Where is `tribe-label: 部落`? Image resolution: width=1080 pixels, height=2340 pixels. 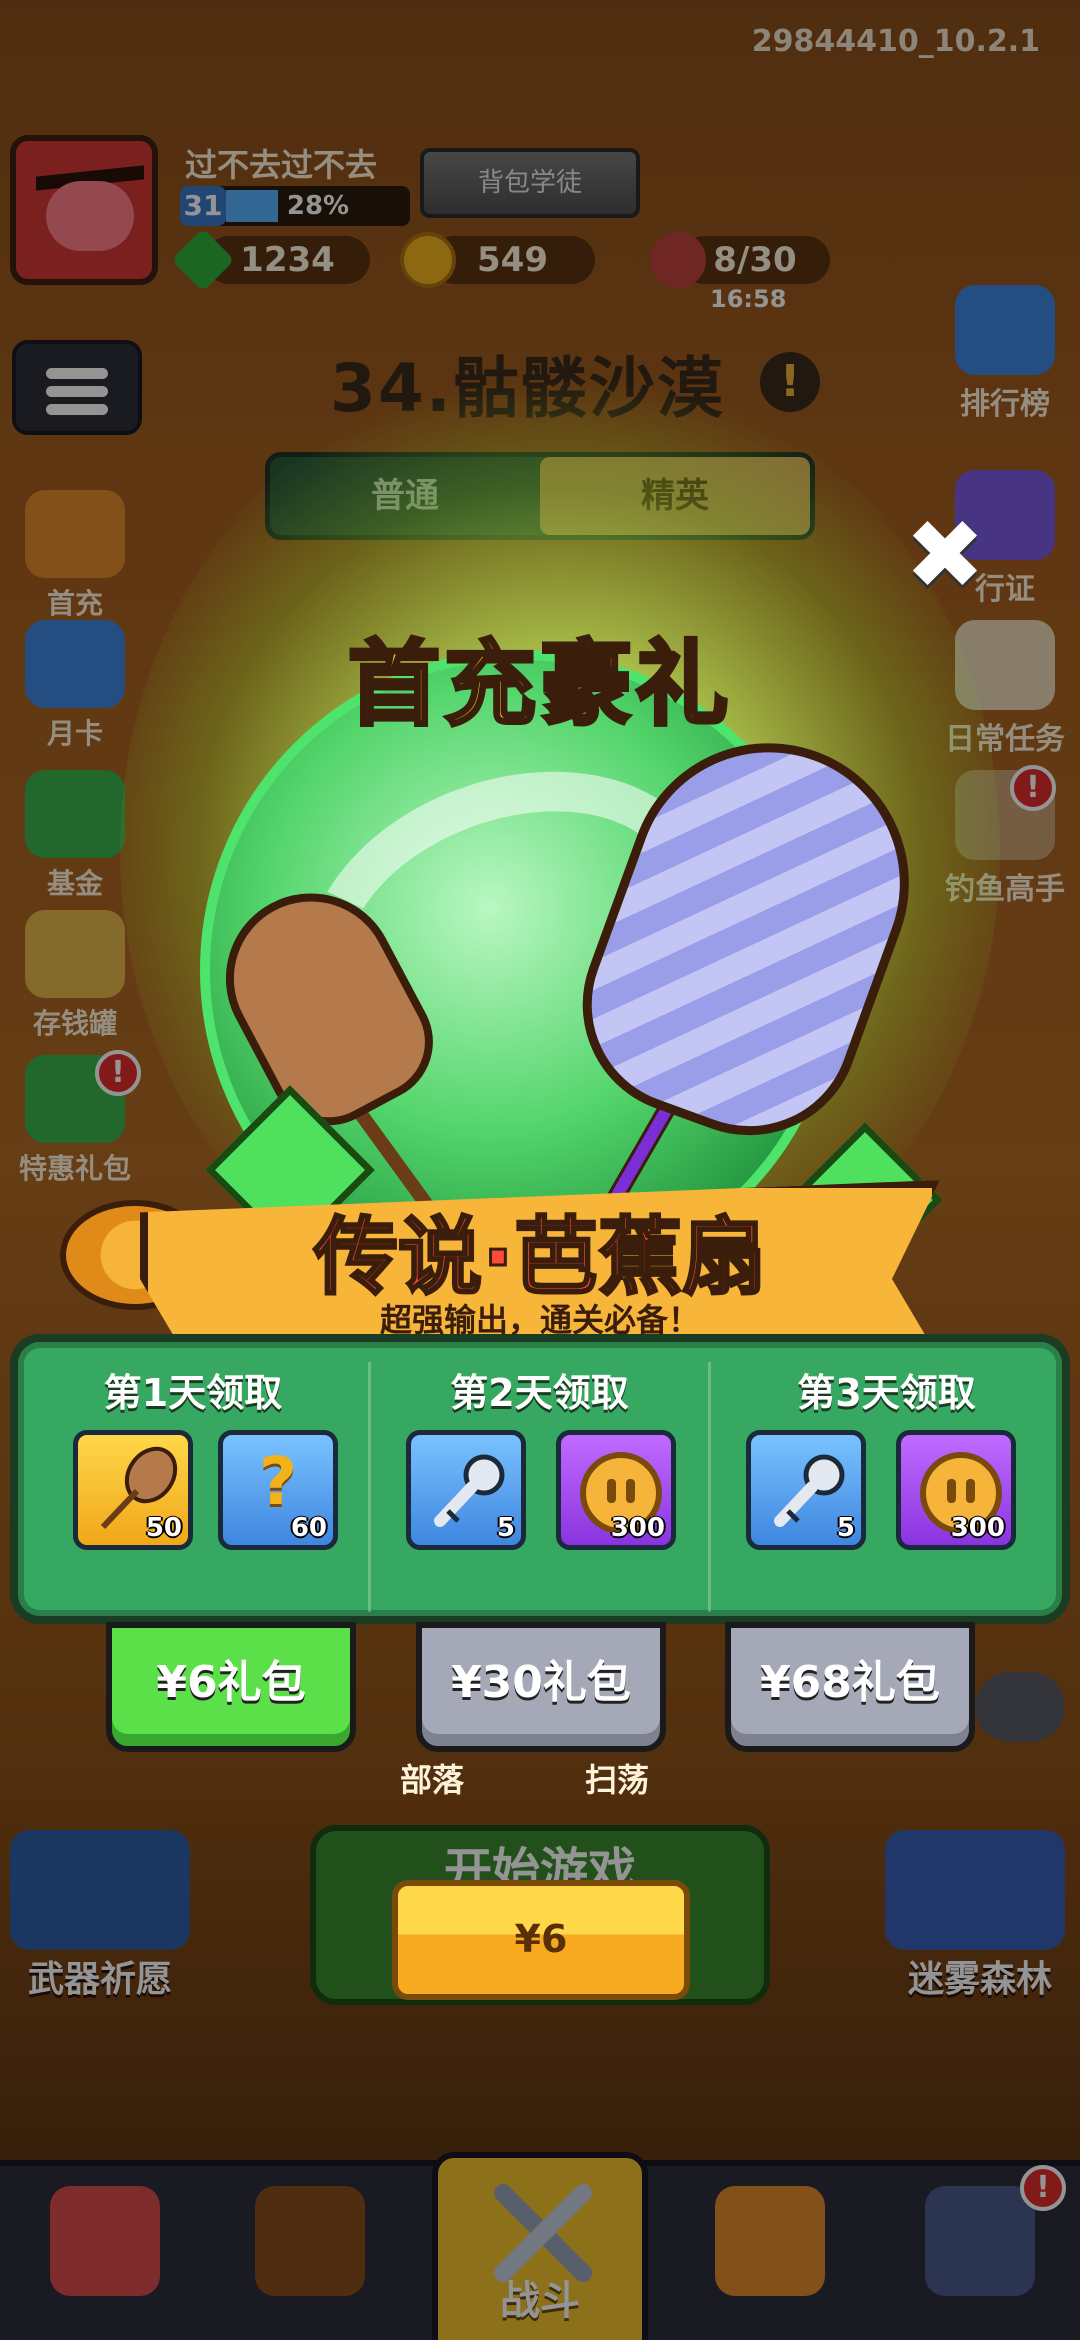 tribe-label: 部落 is located at coordinates (432, 1780).